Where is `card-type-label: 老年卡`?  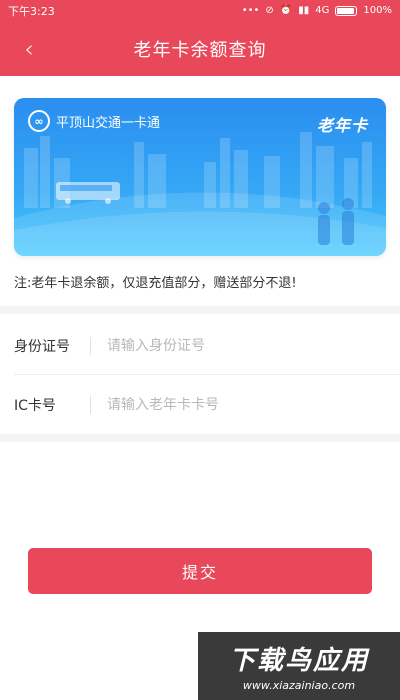 card-type-label: 老年卡 is located at coordinates (342, 125).